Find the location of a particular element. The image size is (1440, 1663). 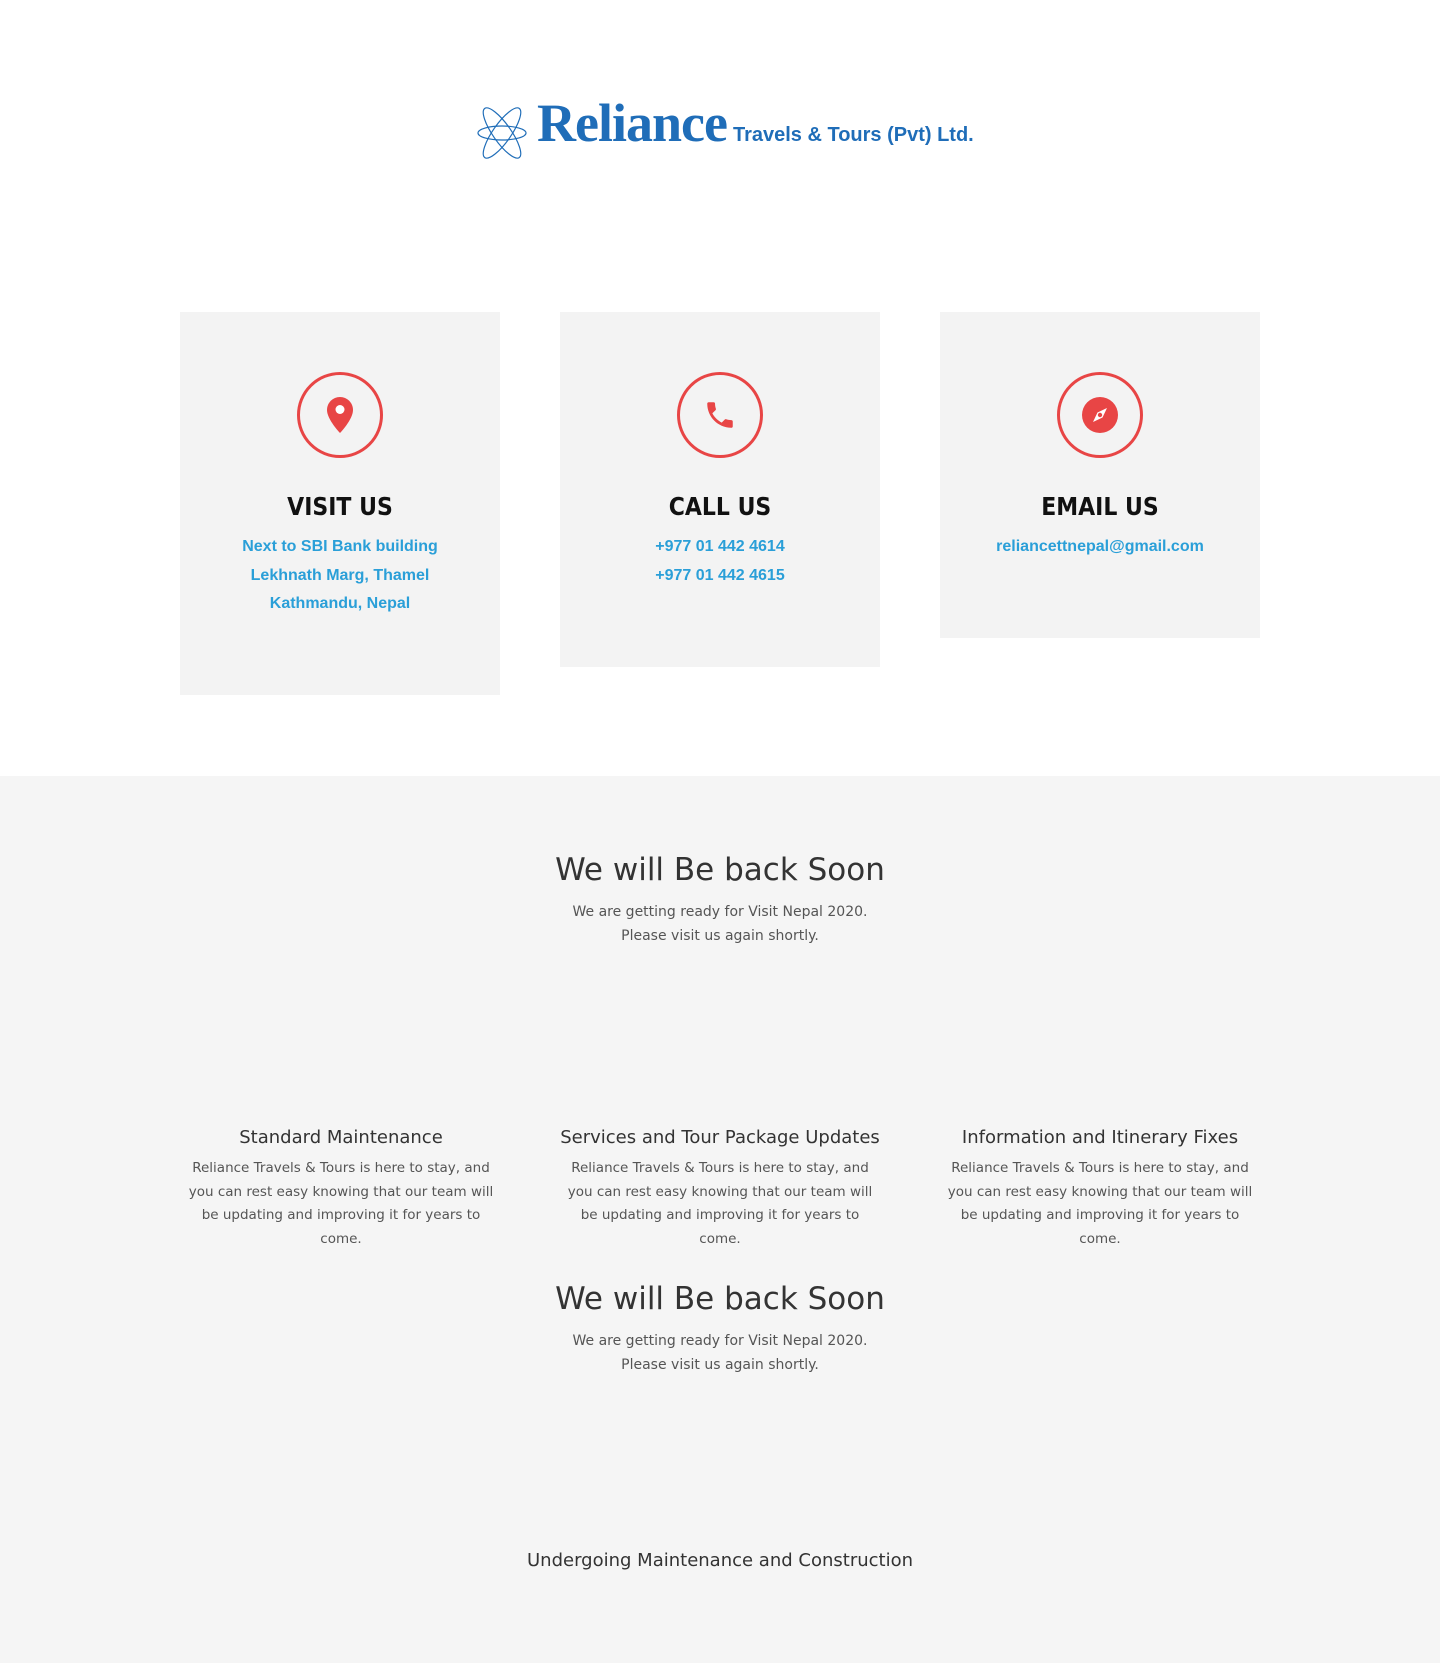

visit-us-title: VISIT US is located at coordinates (340, 506).